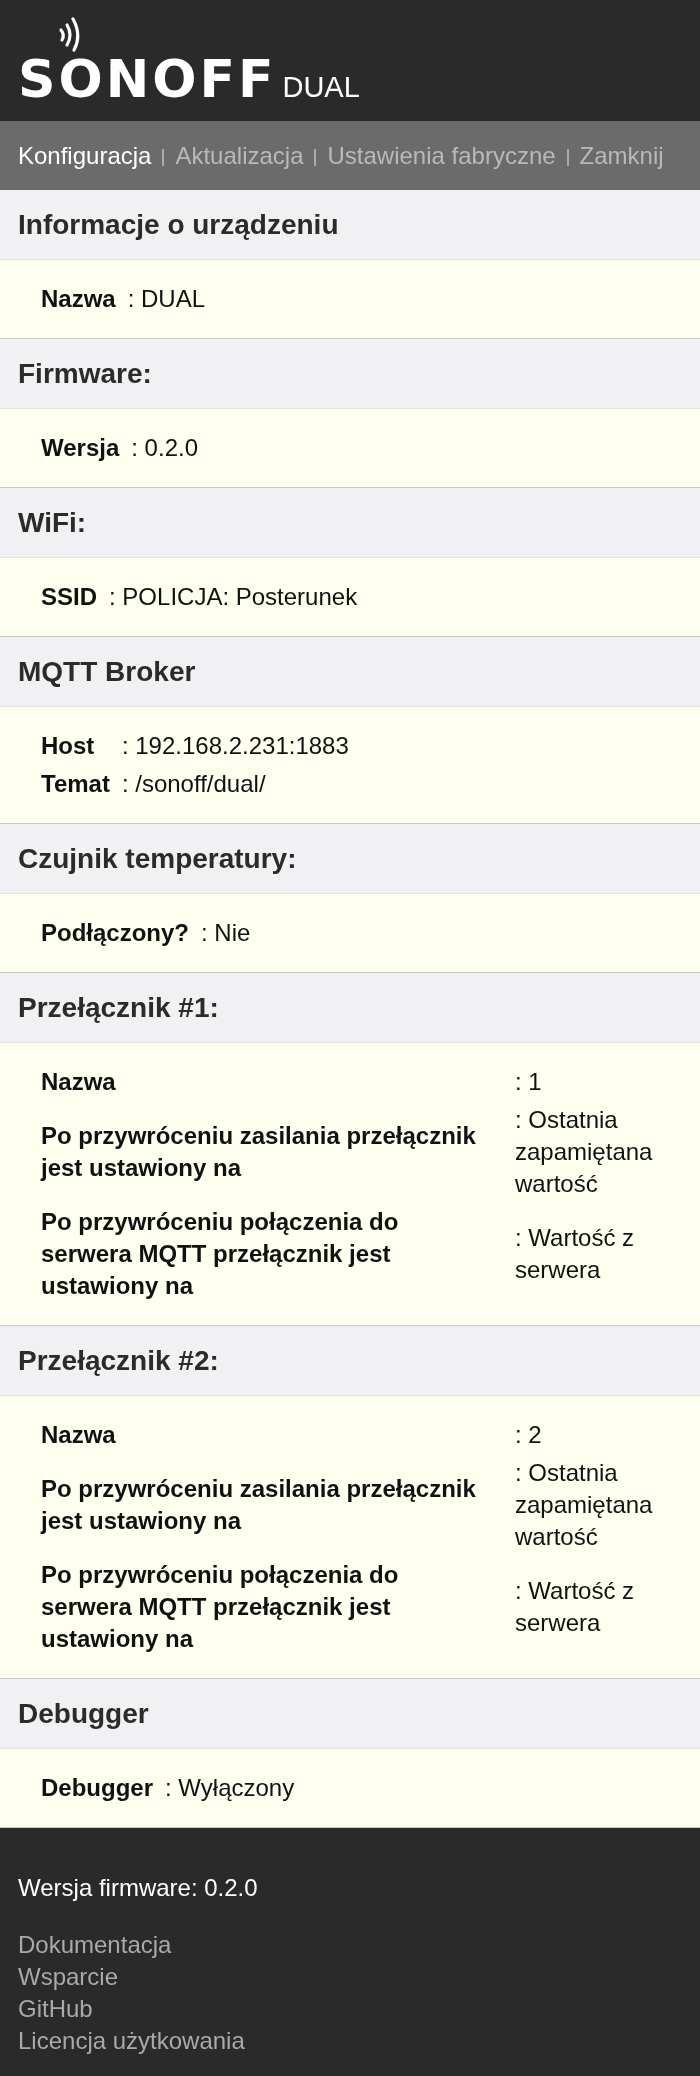  Describe the element at coordinates (118, 1360) in the screenshot. I see `section-title: Przełącznik #2:` at that location.